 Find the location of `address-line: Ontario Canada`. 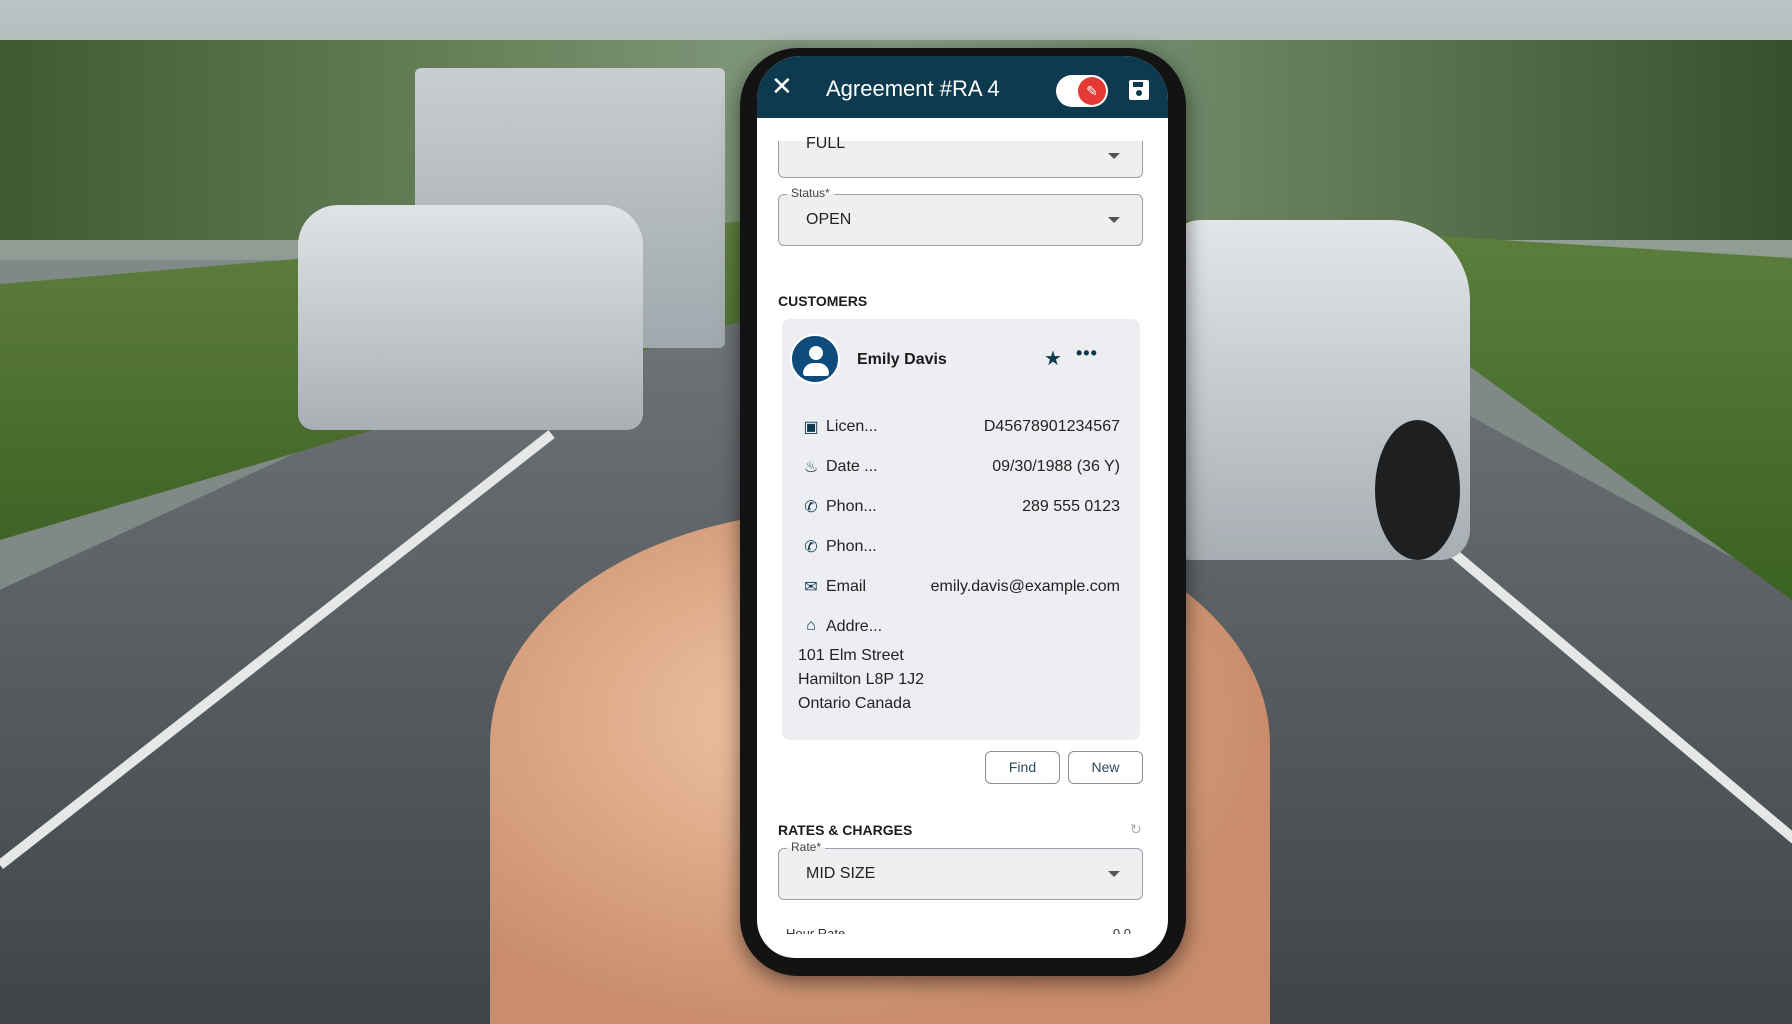

address-line: Ontario Canada is located at coordinates (854, 703).